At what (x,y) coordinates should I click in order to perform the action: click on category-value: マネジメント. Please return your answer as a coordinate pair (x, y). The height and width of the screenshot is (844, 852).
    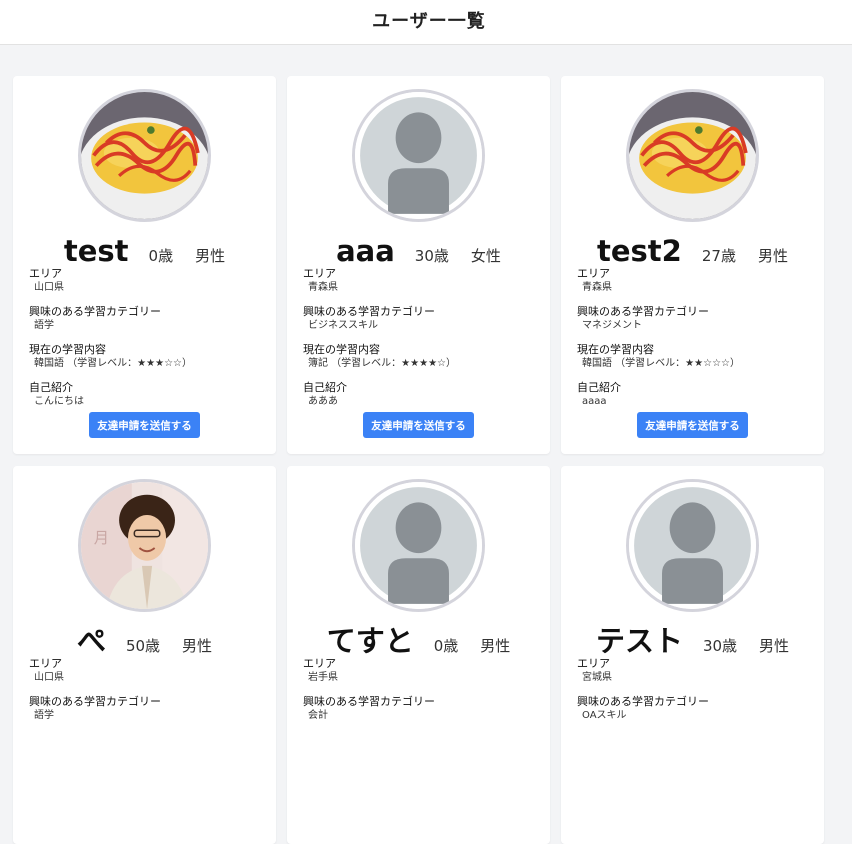
    Looking at the image, I should click on (612, 325).